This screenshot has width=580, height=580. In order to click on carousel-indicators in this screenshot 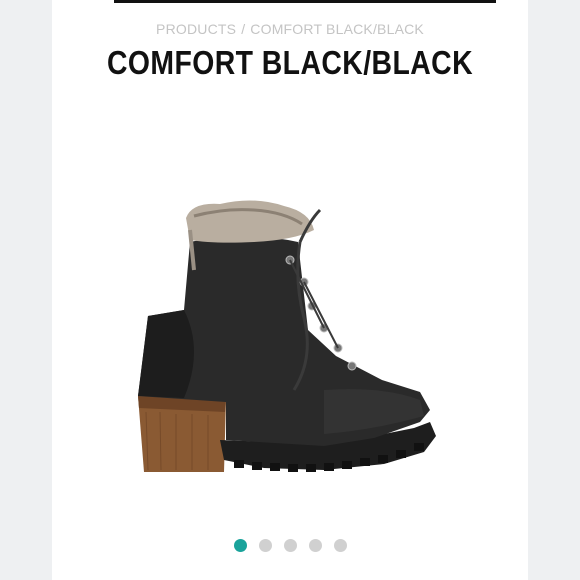, I will do `click(290, 545)`.